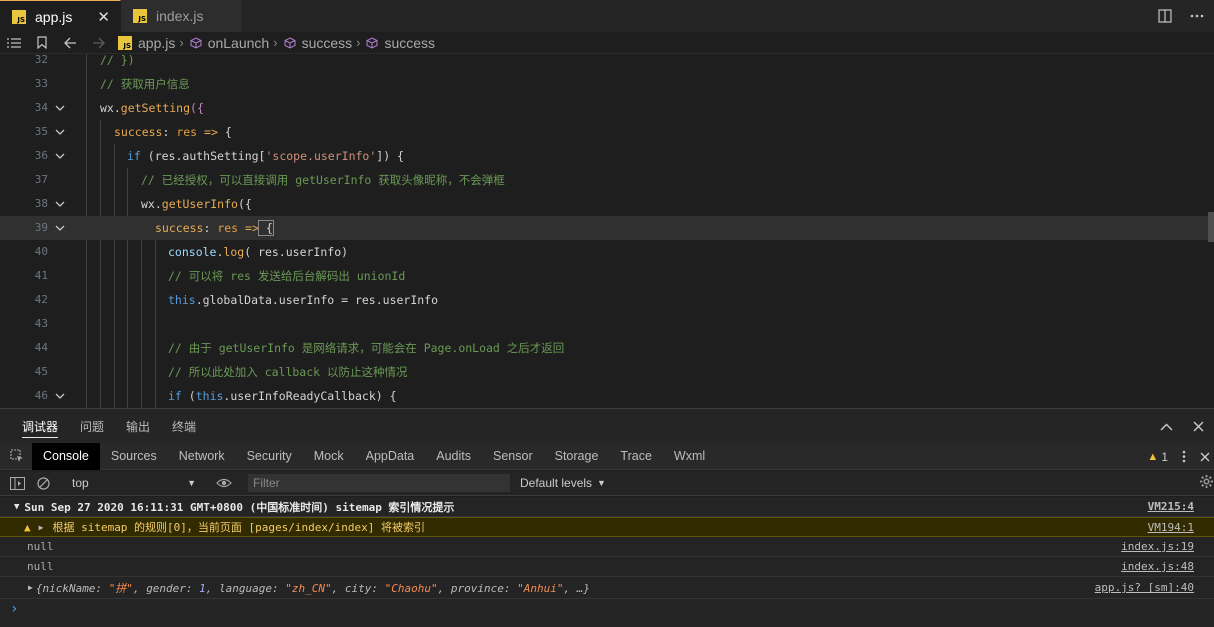 Image resolution: width=1214 pixels, height=627 pixels. Describe the element at coordinates (607, 276) in the screenshot. I see `code-line: 41 // 可以将 res 发送给后台解码出 unionId` at that location.